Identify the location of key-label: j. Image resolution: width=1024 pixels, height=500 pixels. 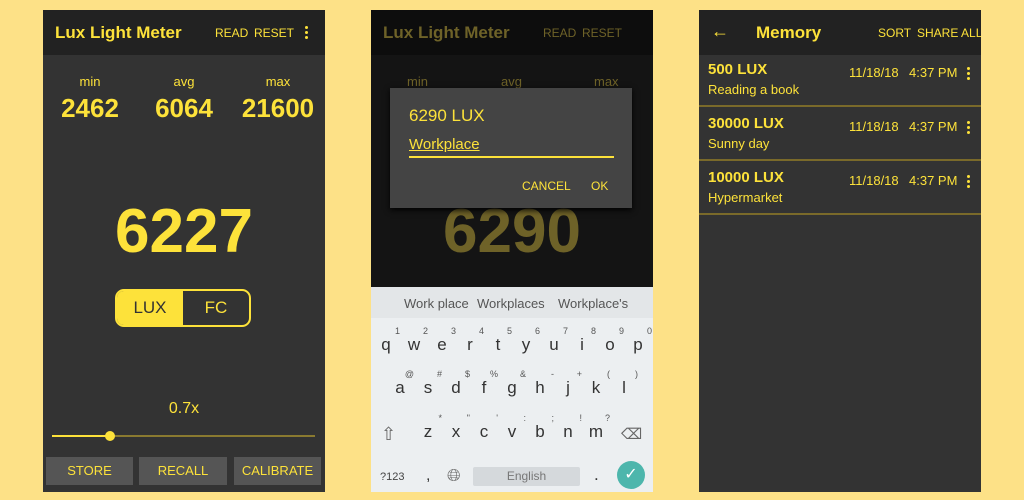
(568, 387).